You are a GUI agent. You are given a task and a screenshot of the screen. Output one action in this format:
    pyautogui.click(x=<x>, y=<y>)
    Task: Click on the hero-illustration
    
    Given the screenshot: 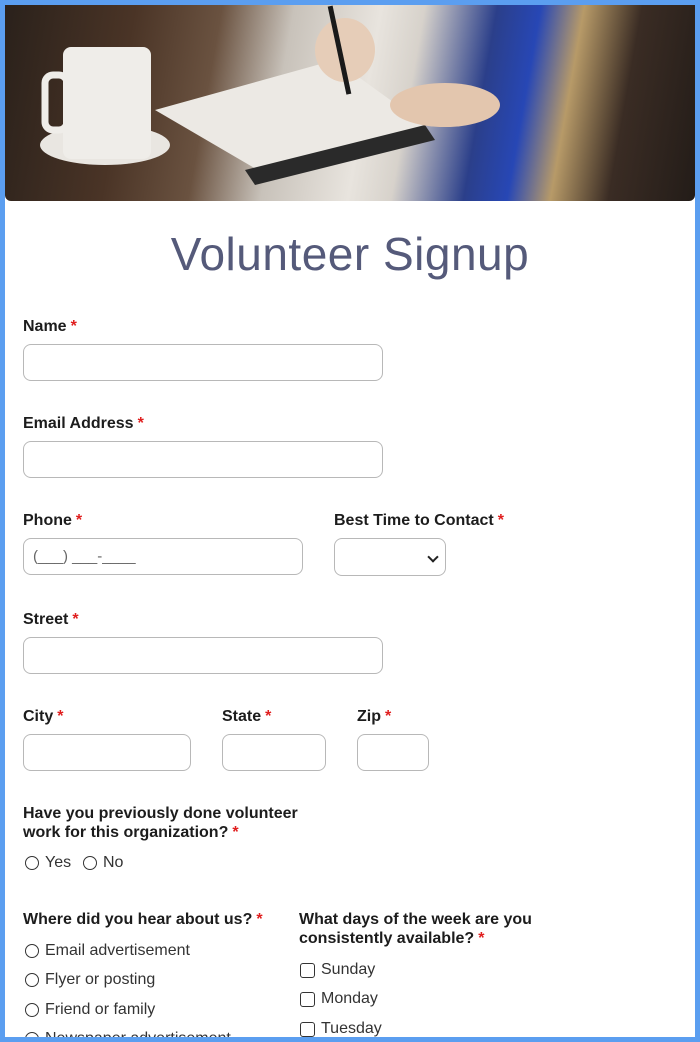 What is the action you would take?
    pyautogui.click(x=270, y=95)
    